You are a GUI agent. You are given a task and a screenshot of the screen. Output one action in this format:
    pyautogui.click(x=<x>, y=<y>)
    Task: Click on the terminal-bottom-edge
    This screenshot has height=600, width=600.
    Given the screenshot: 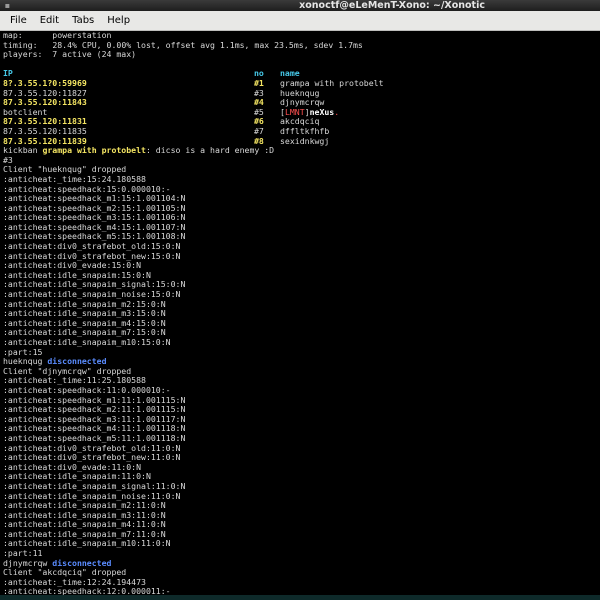 What is the action you would take?
    pyautogui.click(x=300, y=597)
    